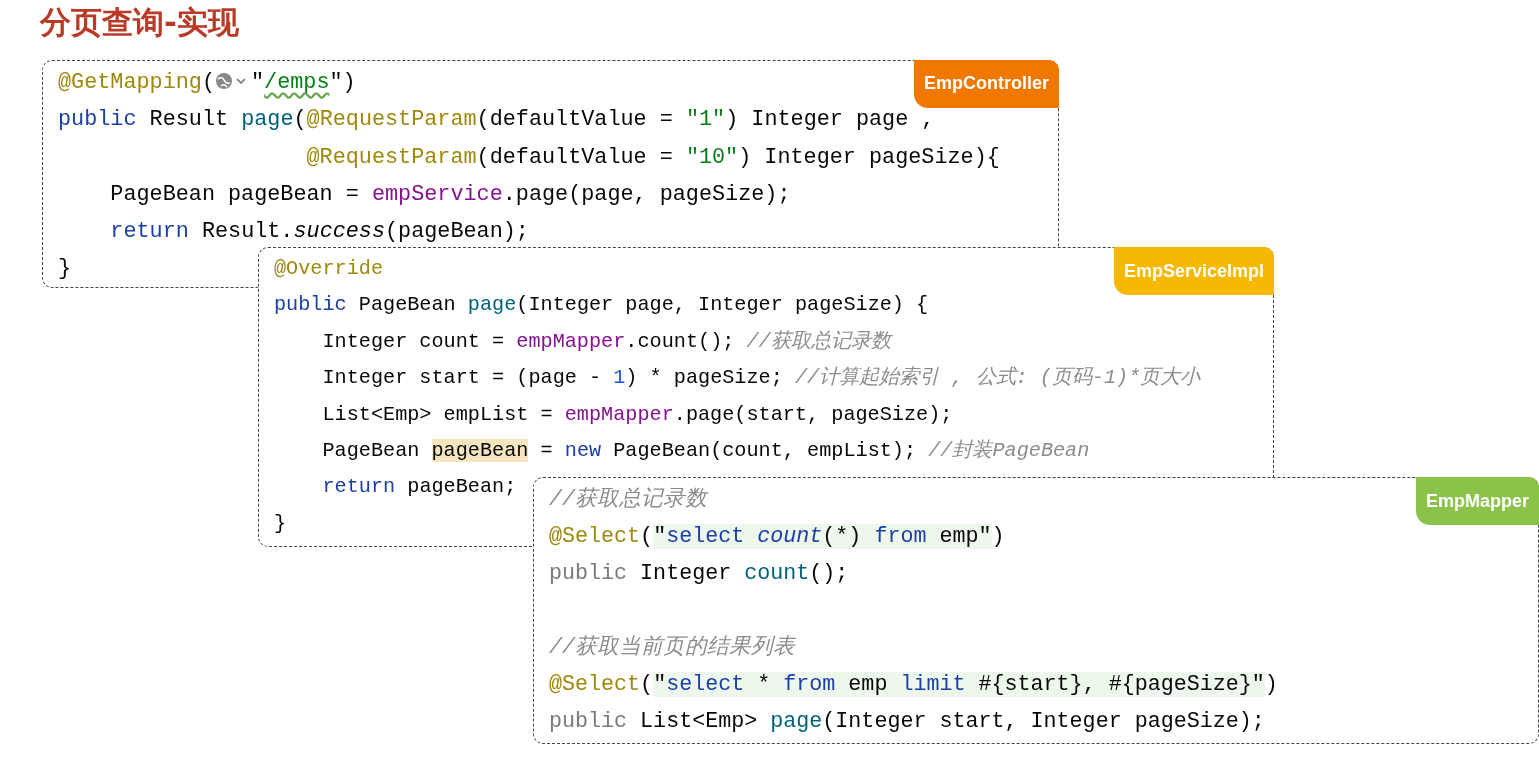  What do you see at coordinates (329, 269) in the screenshot?
I see `code-line: @Override` at bounding box center [329, 269].